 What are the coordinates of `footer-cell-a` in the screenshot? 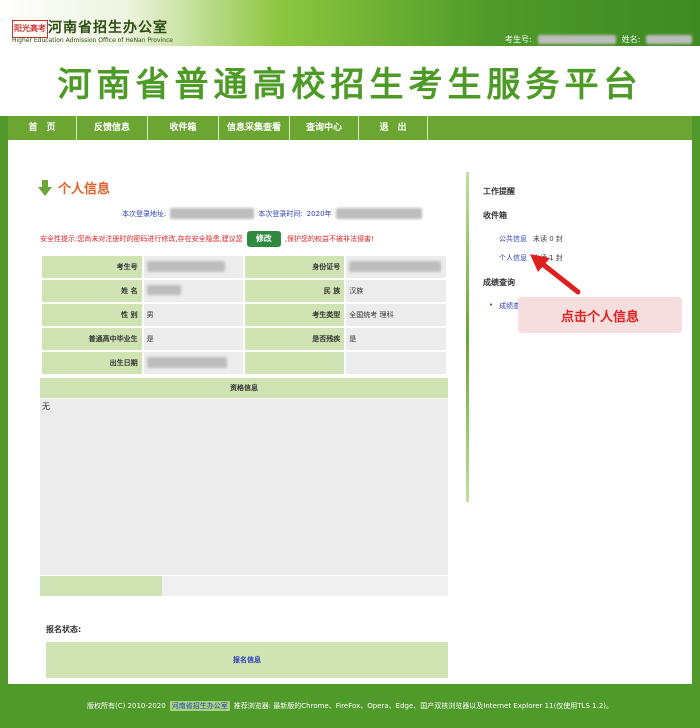 It's located at (101, 586).